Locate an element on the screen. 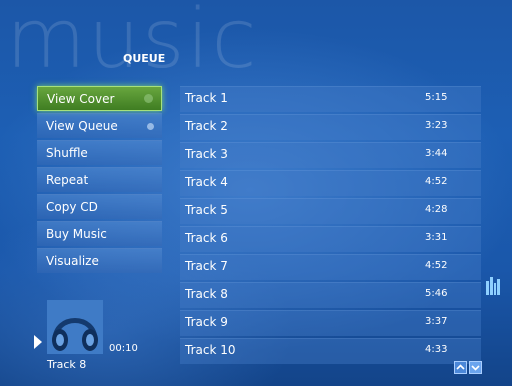 The width and height of the screenshot is (512, 386). track-row: Track 7 4:52 is located at coordinates (330, 267).